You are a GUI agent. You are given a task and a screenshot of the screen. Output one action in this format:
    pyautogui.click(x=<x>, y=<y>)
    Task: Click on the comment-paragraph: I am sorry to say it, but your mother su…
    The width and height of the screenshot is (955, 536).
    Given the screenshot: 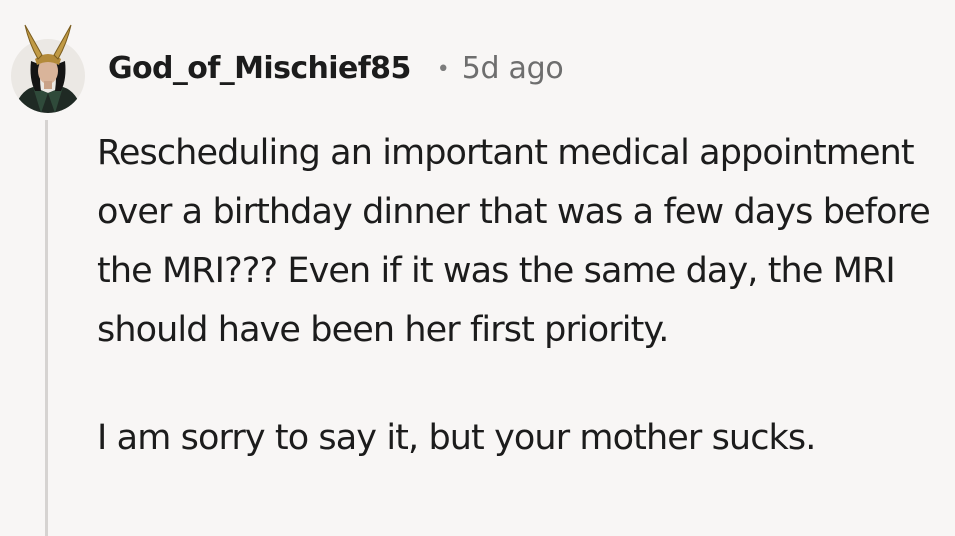 What is the action you would take?
    pyautogui.click(x=456, y=438)
    